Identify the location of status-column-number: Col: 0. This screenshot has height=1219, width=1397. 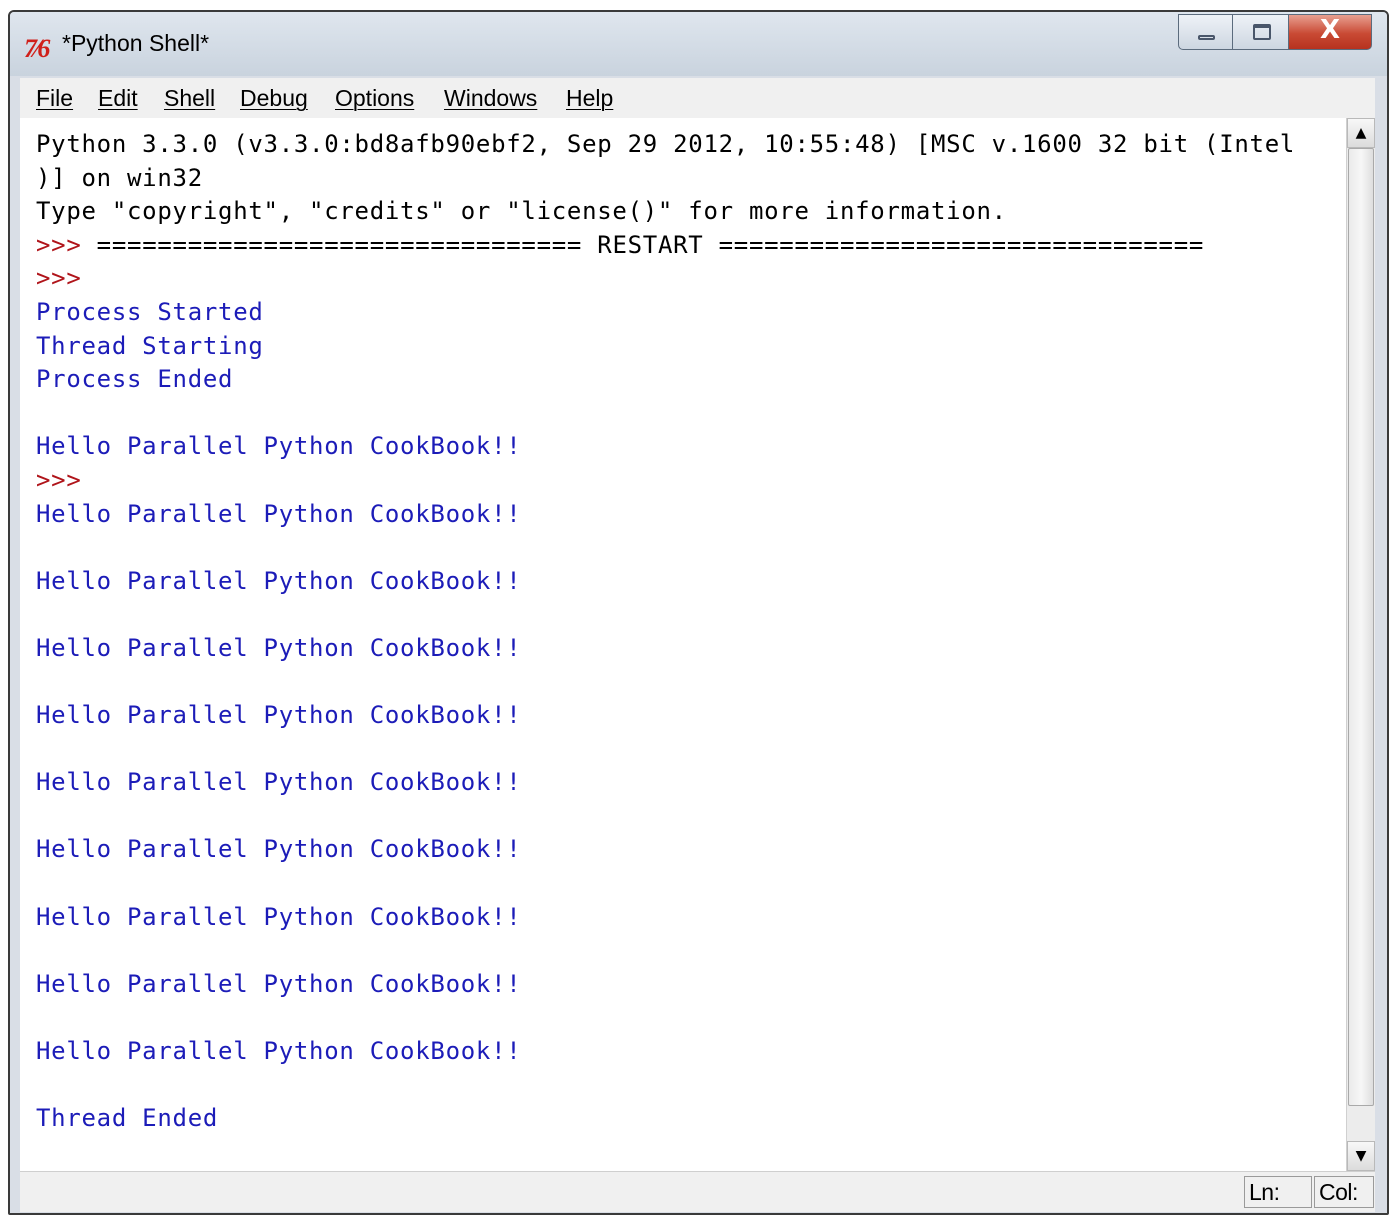
(1344, 1194).